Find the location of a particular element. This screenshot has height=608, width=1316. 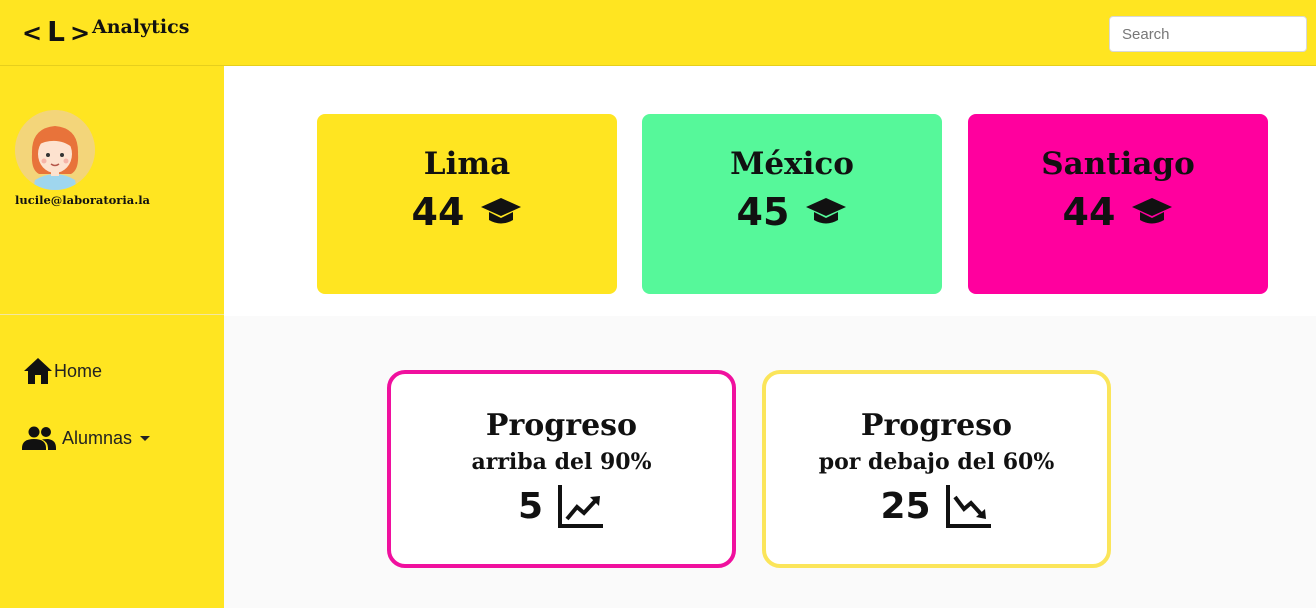

logo-left-bracket: < is located at coordinates (33, 32).